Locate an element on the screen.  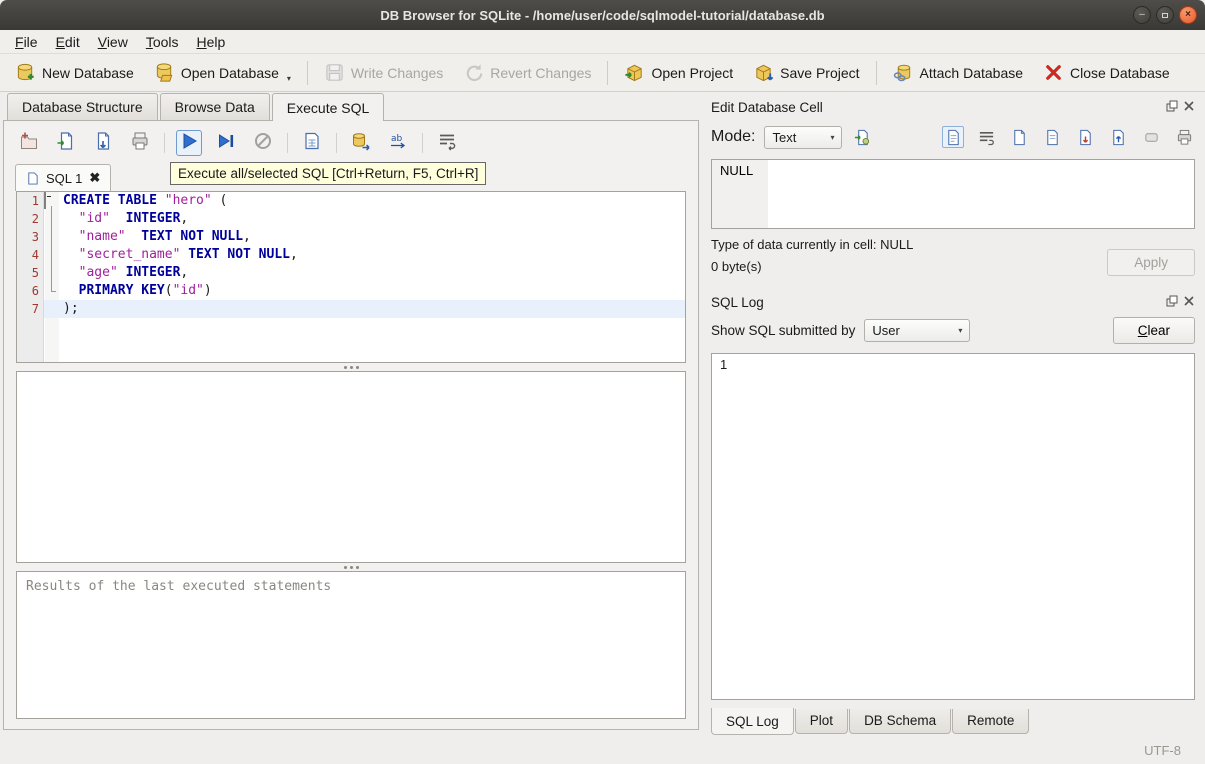
sql-tab-label: SQL 1 is located at coordinates (64, 178).